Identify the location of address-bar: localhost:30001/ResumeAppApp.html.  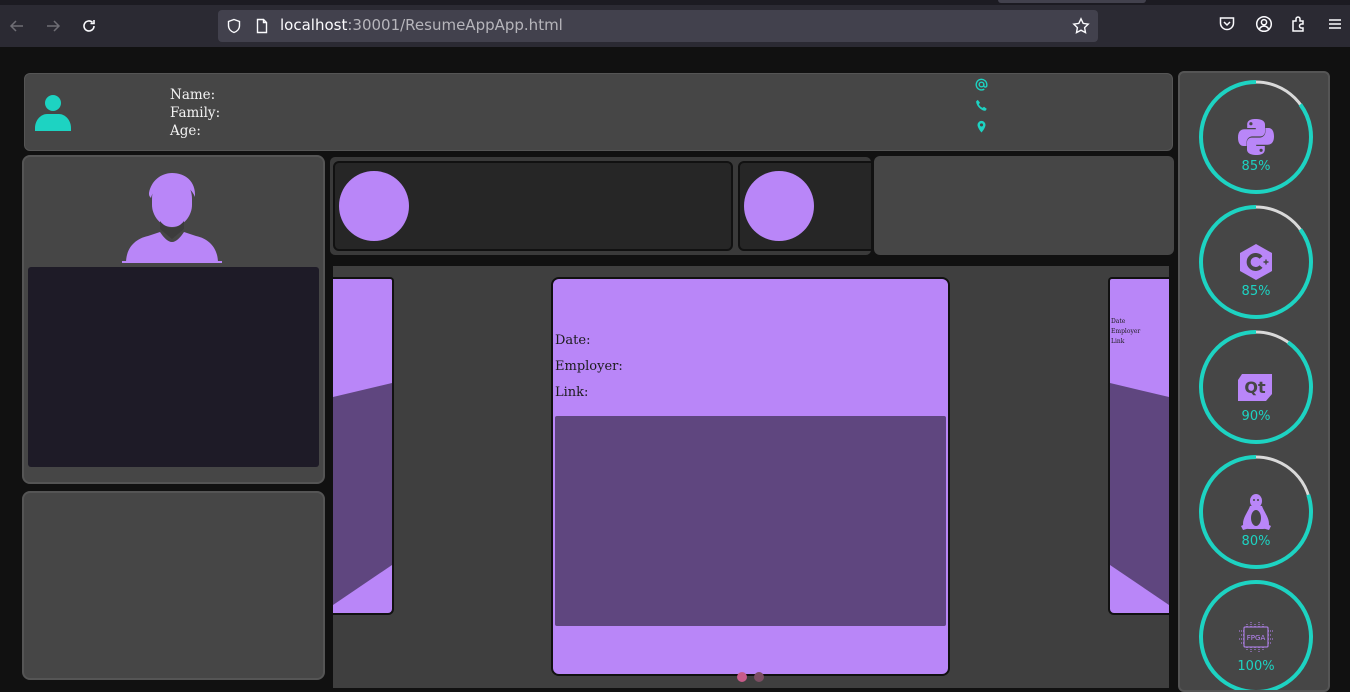
(658, 26).